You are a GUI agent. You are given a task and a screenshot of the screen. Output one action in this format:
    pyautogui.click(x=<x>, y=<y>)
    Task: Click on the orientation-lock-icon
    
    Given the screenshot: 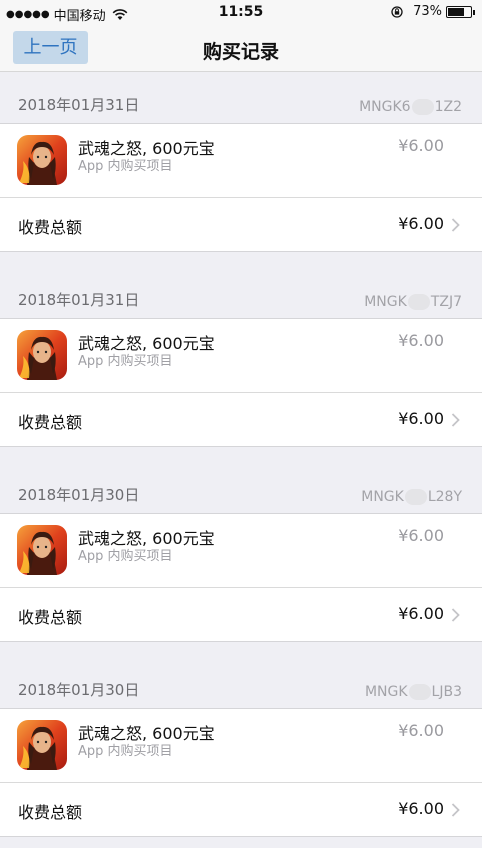 What is the action you would take?
    pyautogui.click(x=397, y=11)
    